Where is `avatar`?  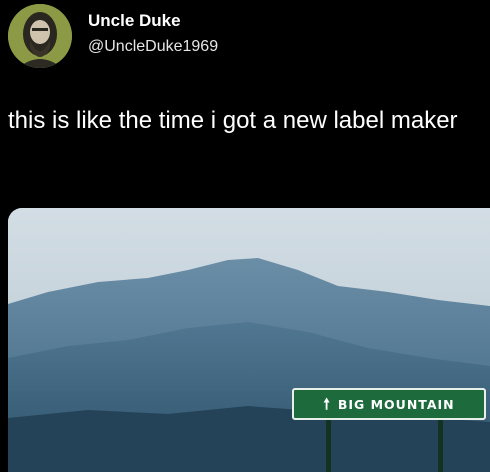 avatar is located at coordinates (40, 36).